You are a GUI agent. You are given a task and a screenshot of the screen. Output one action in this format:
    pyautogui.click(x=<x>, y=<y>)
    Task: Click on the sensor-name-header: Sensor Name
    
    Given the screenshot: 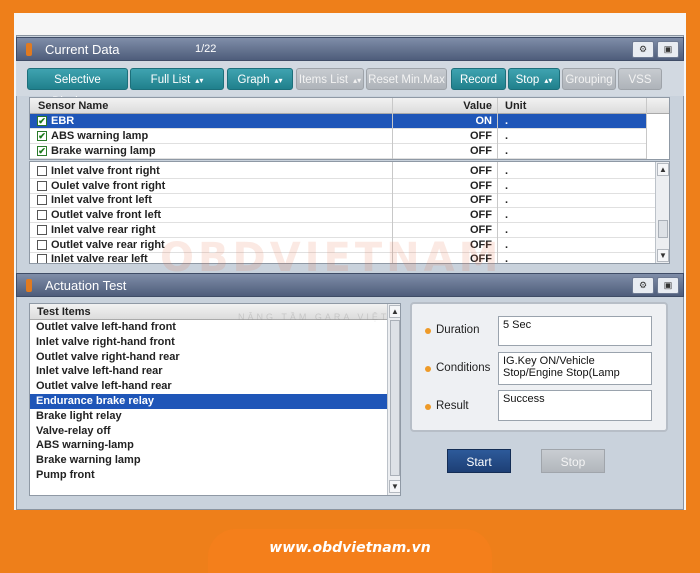 What is the action you would take?
    pyautogui.click(x=73, y=106)
    